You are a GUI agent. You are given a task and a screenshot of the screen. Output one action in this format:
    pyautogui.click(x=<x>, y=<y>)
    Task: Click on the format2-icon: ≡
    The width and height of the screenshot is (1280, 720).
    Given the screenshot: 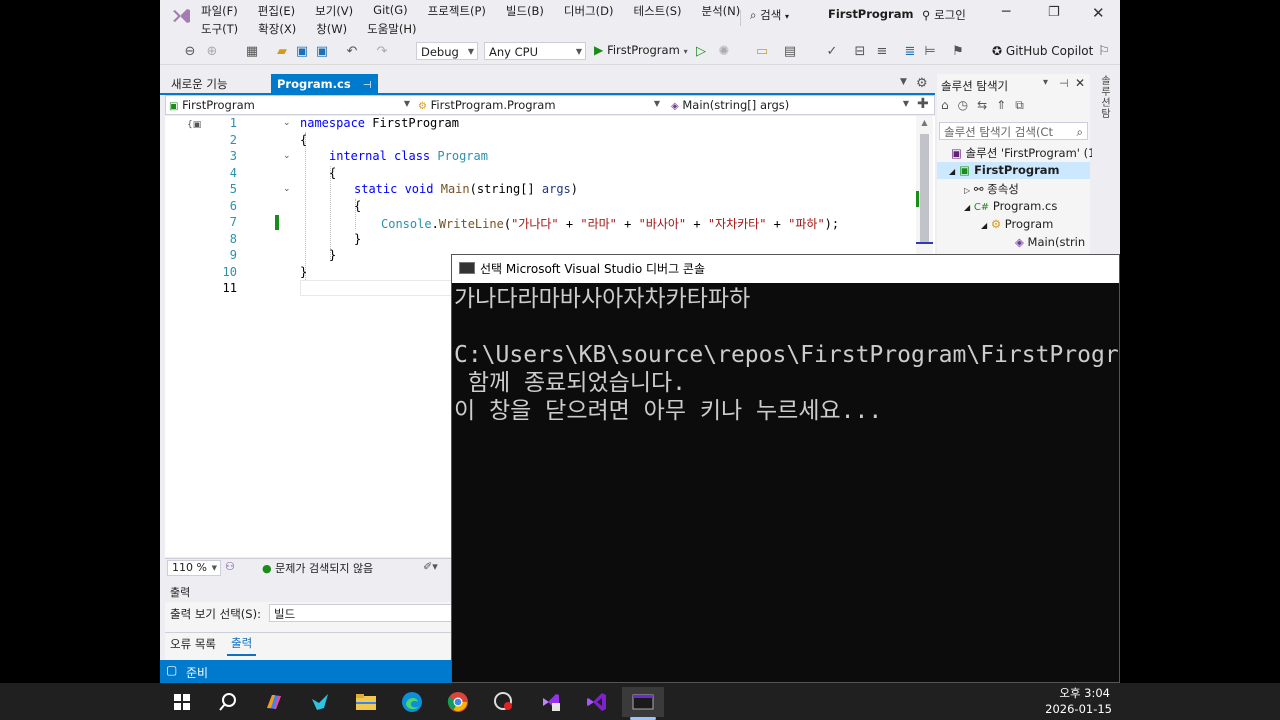 What is the action you would take?
    pyautogui.click(x=882, y=52)
    